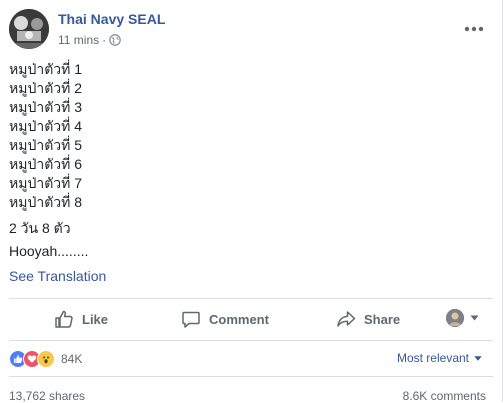 The image size is (503, 403). What do you see at coordinates (382, 319) in the screenshot?
I see `share-label: Share` at bounding box center [382, 319].